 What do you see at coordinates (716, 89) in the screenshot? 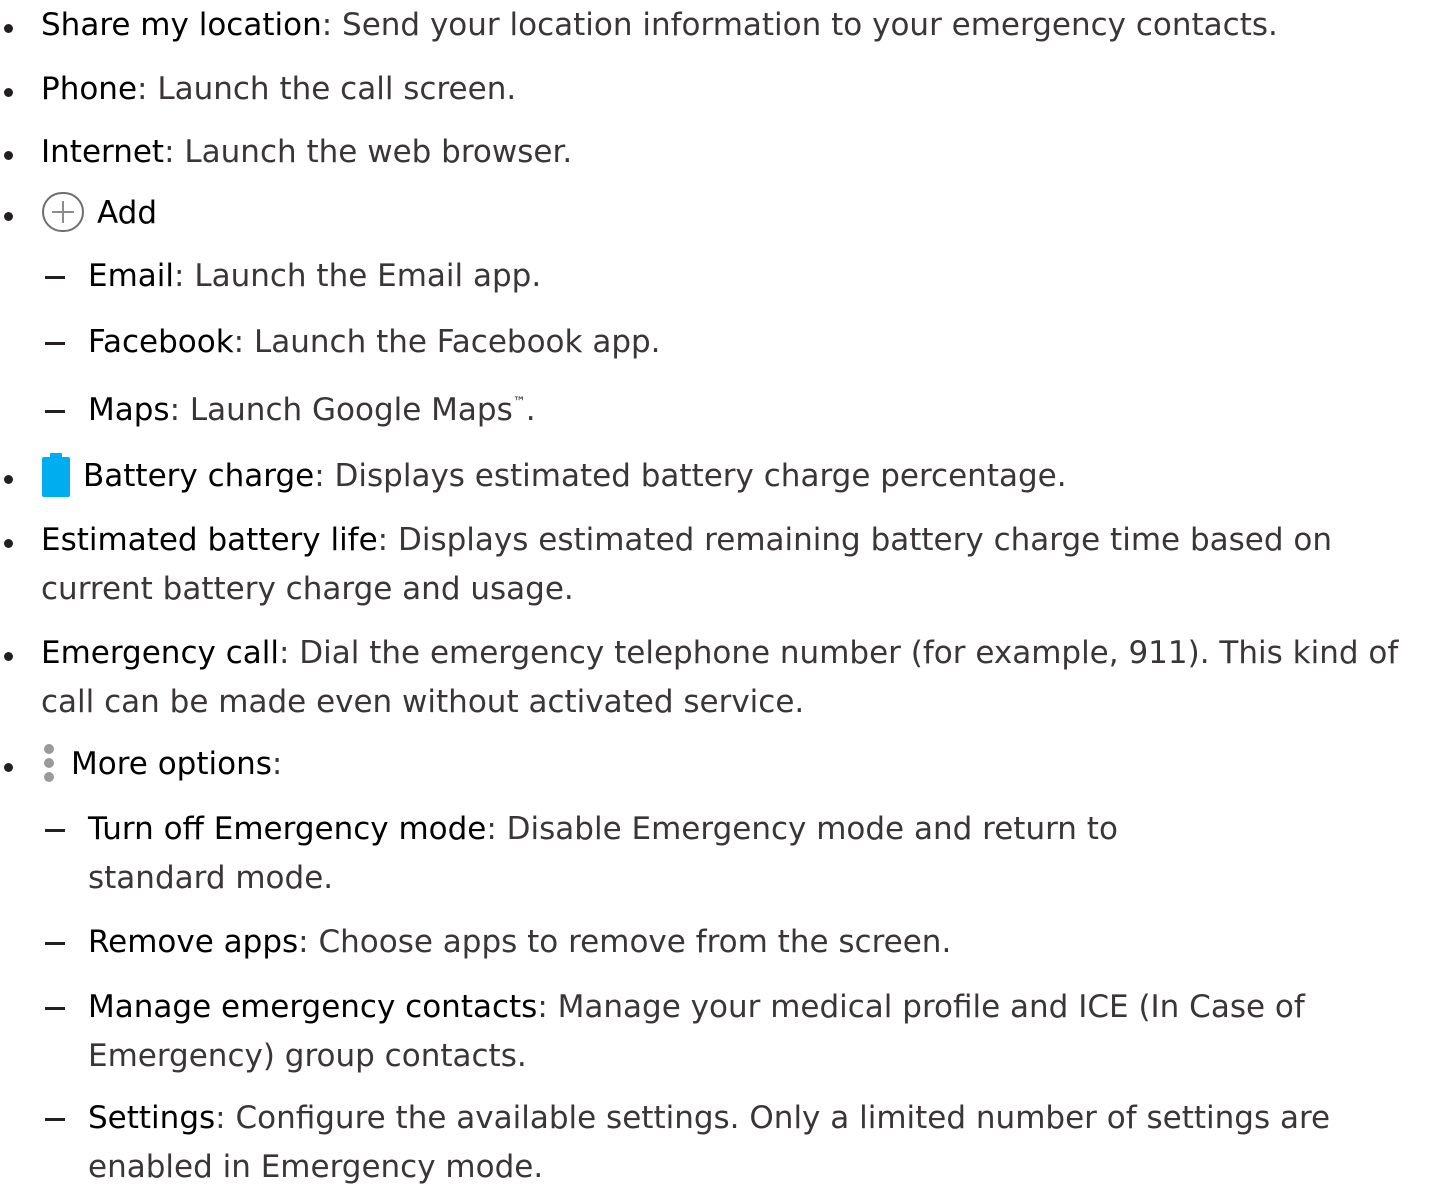
I see `list-item-phone: Phone: Launch the call screen.` at bounding box center [716, 89].